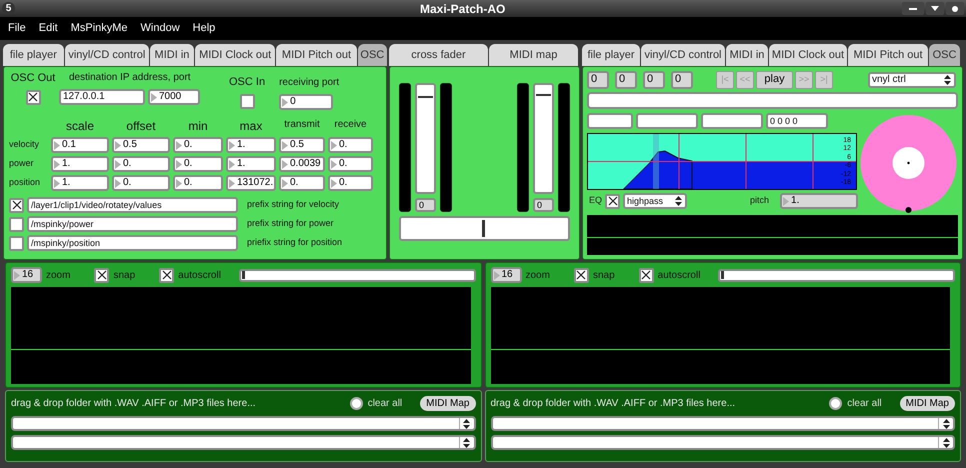 The height and width of the screenshot is (468, 966). What do you see at coordinates (48, 28) in the screenshot?
I see `menu-item: Edit` at bounding box center [48, 28].